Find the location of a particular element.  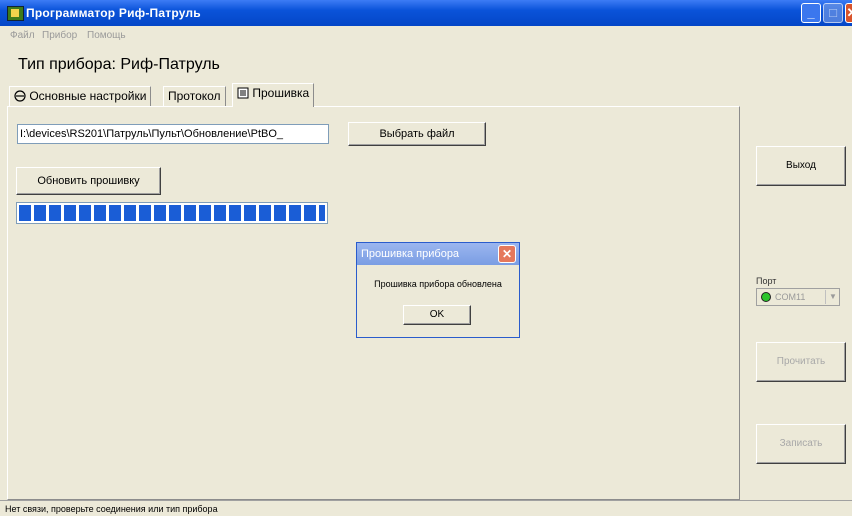

window-title: Программатор Риф-Патруль is located at coordinates (113, 13).